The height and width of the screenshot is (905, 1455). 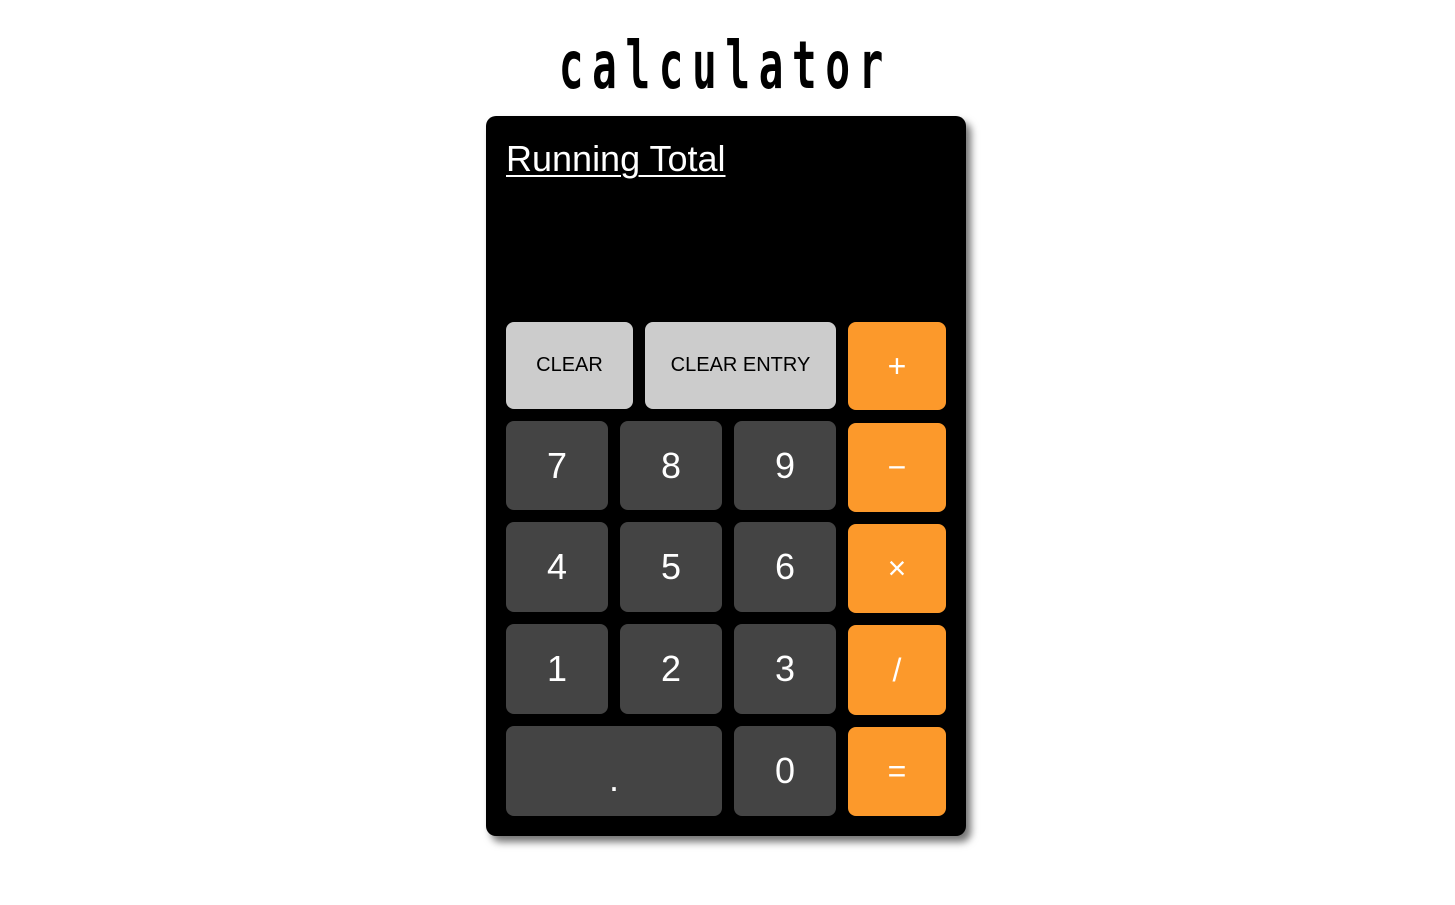 I want to click on clear-button-label: CLEAR, so click(x=569, y=365).